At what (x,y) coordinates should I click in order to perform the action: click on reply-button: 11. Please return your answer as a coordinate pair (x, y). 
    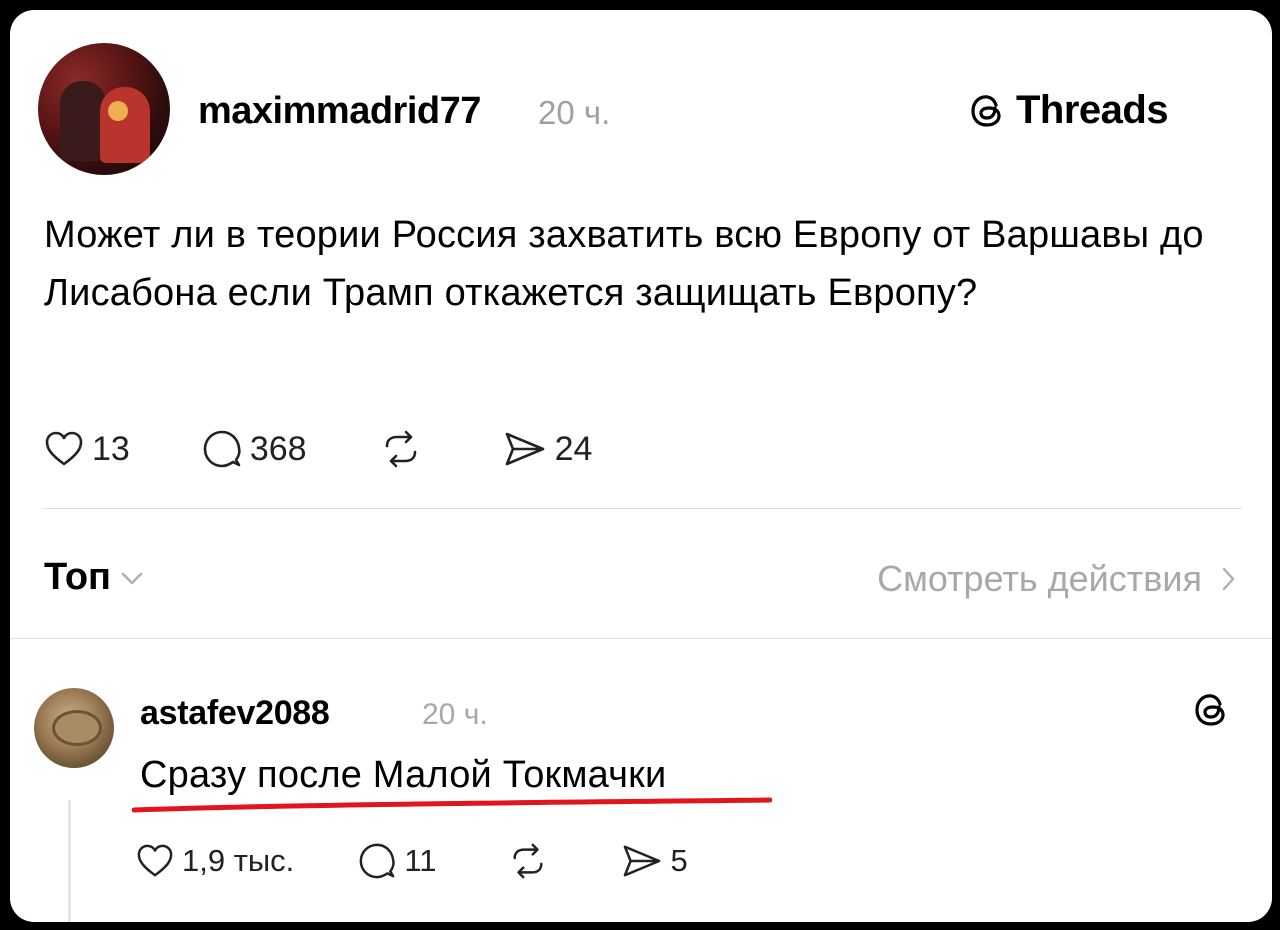
    Looking at the image, I should click on (397, 861).